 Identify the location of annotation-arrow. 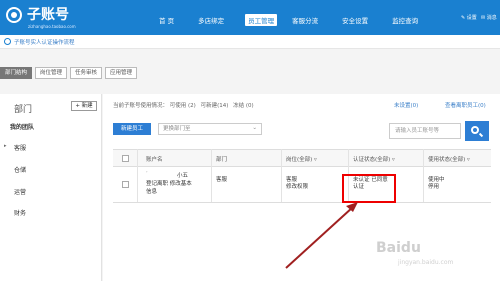
(321, 235).